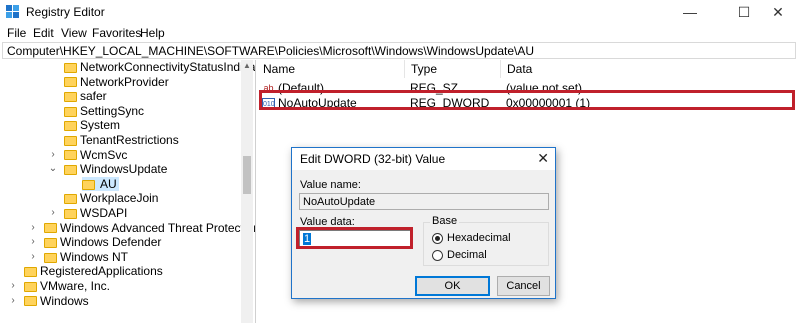 Image resolution: width=800 pixels, height=323 pixels. I want to click on tree-item-label: NetworkProvider, so click(124, 81).